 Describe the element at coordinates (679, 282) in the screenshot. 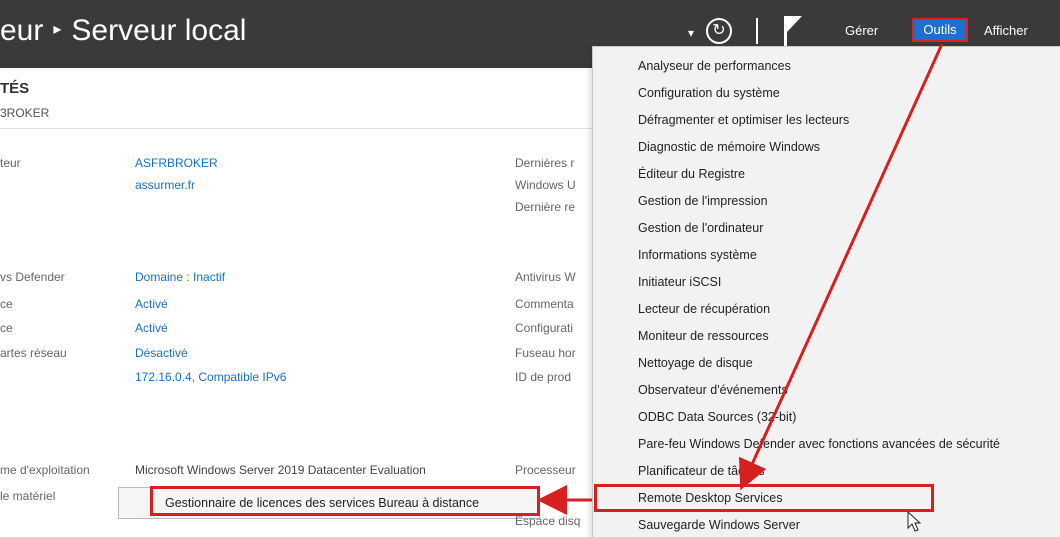

I see `menu-item-initiateur-iscsi: Initiateur iSCSI` at that location.